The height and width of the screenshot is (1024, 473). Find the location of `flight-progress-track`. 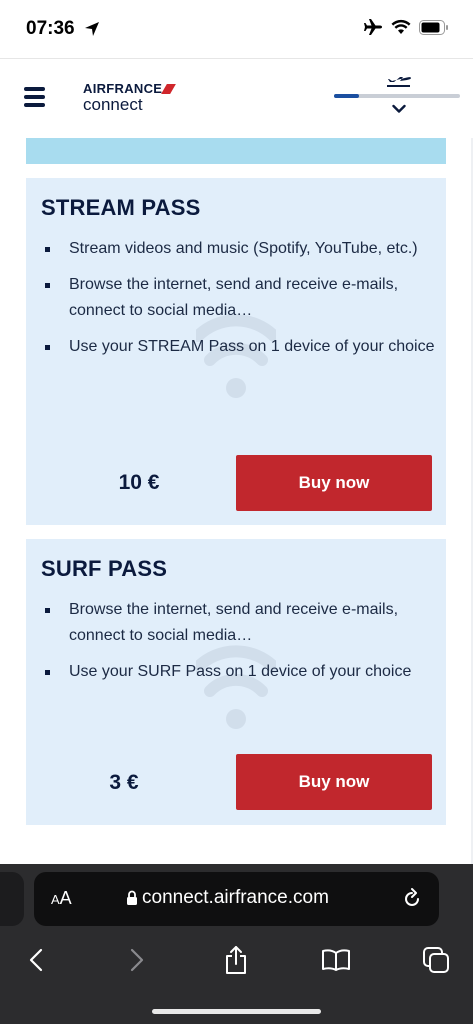

flight-progress-track is located at coordinates (397, 96).